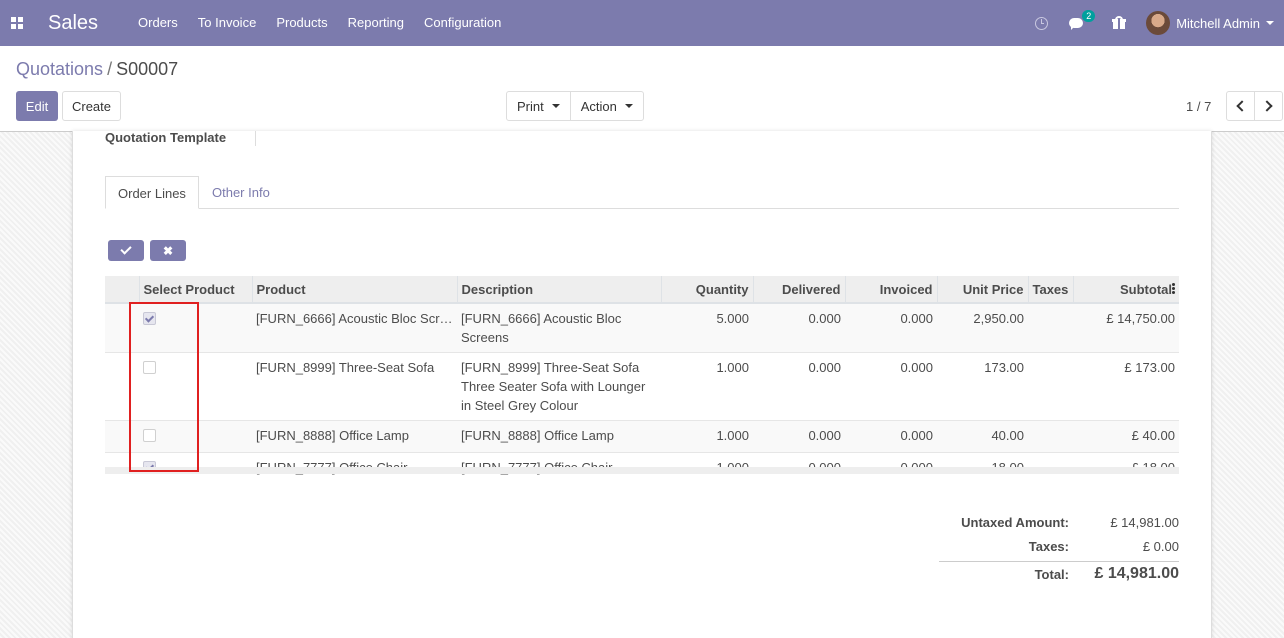 The height and width of the screenshot is (638, 1284). I want to click on create-button: Create, so click(91, 106).